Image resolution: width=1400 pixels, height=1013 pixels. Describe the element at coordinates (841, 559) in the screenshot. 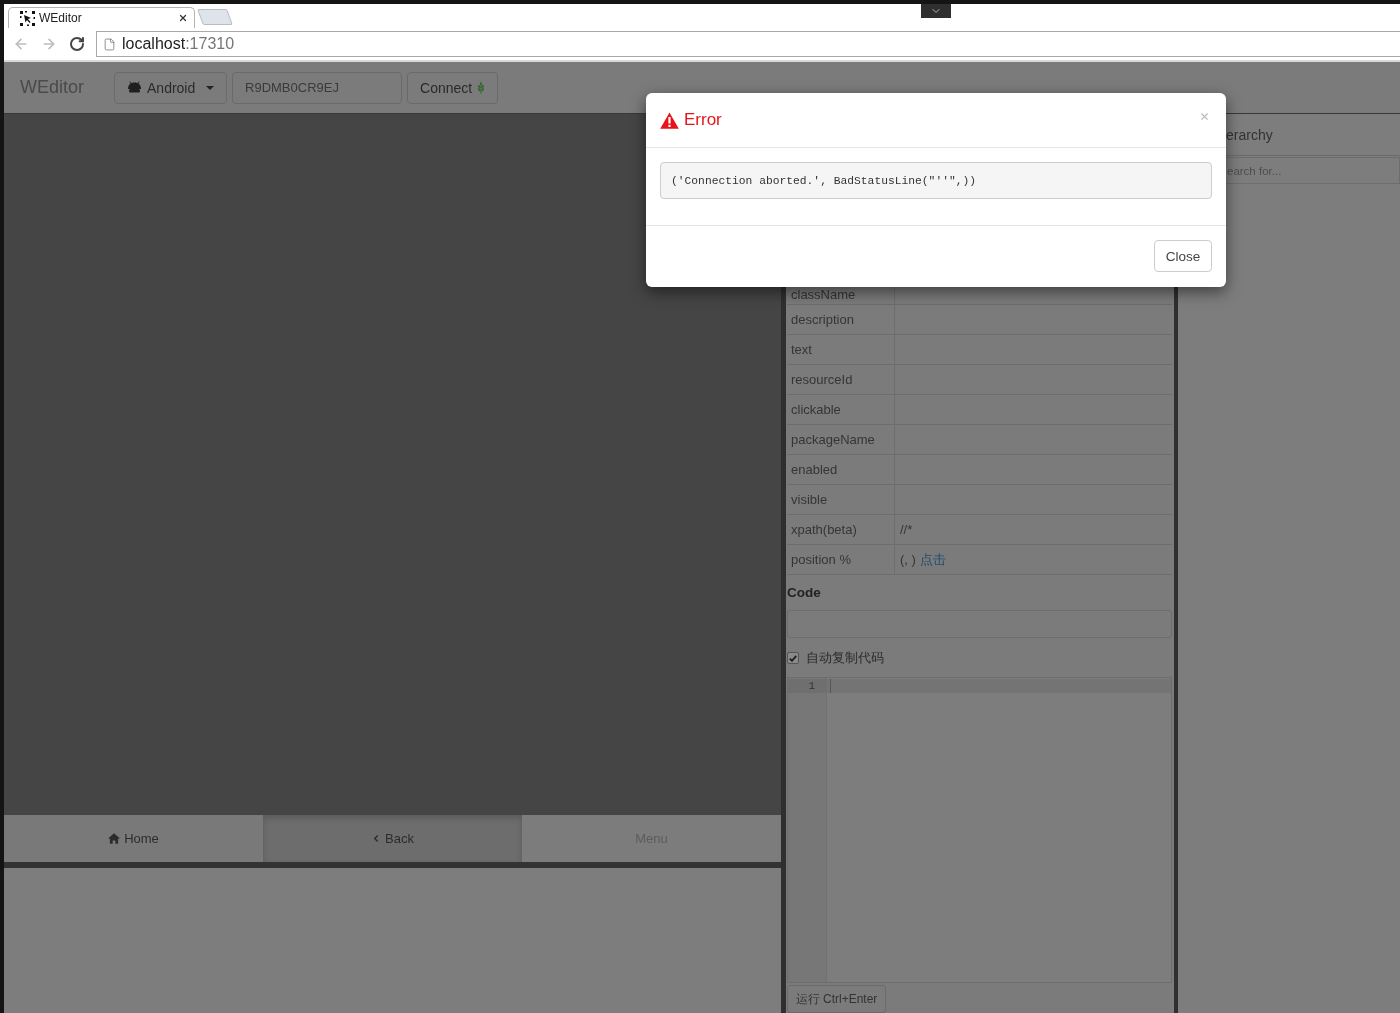

I see `property-name: position %` at that location.